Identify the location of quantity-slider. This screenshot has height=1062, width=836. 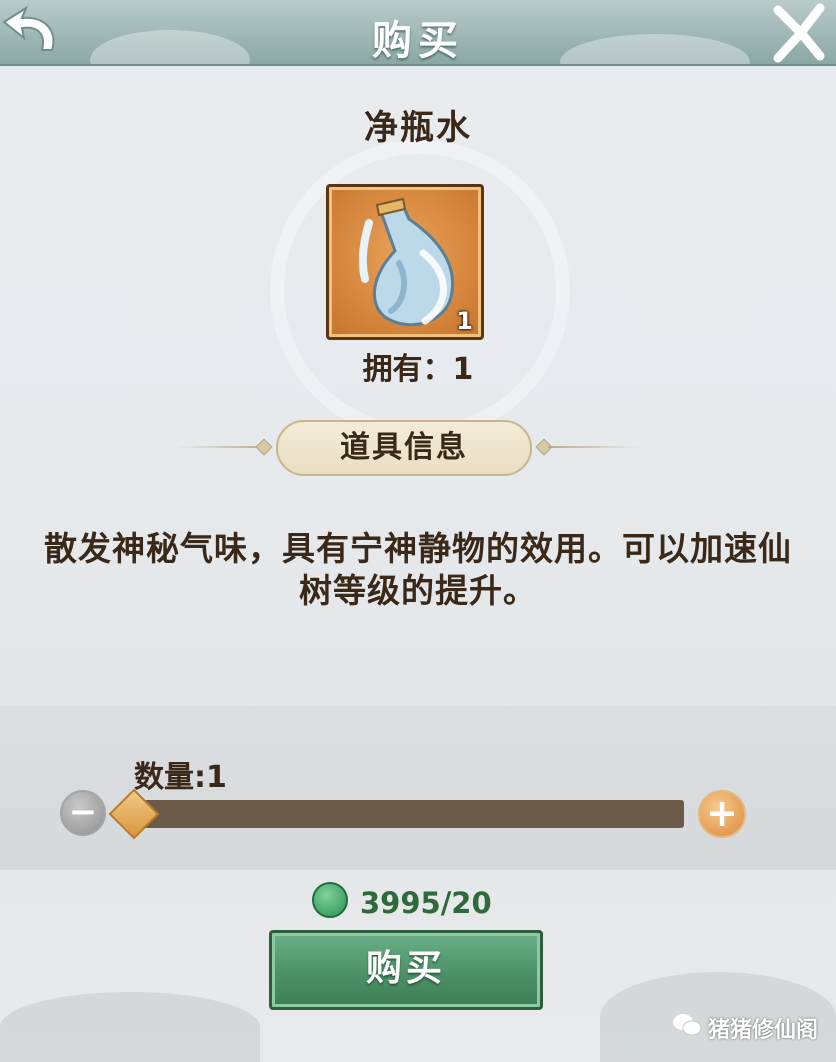
(405, 814).